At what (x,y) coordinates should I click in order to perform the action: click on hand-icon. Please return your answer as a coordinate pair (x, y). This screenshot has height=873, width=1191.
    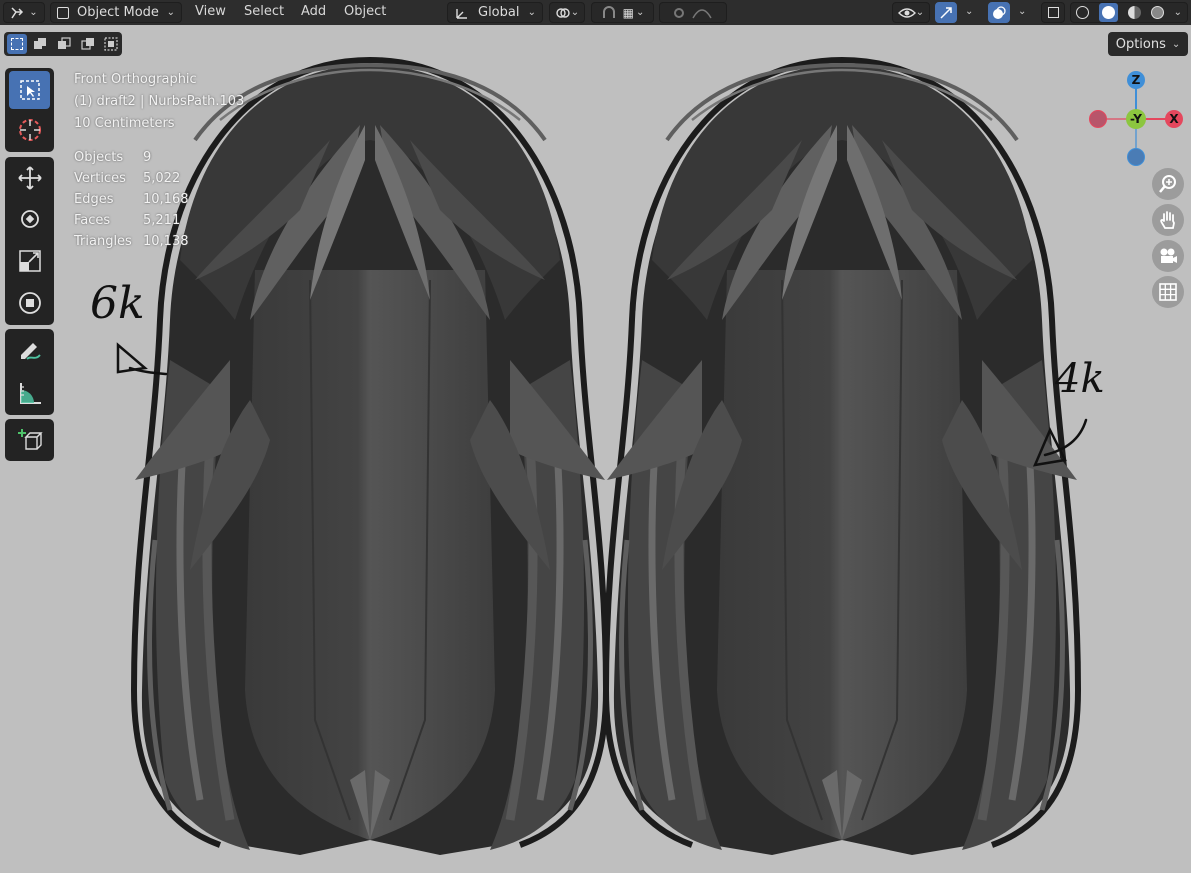
    Looking at the image, I should click on (1167, 220).